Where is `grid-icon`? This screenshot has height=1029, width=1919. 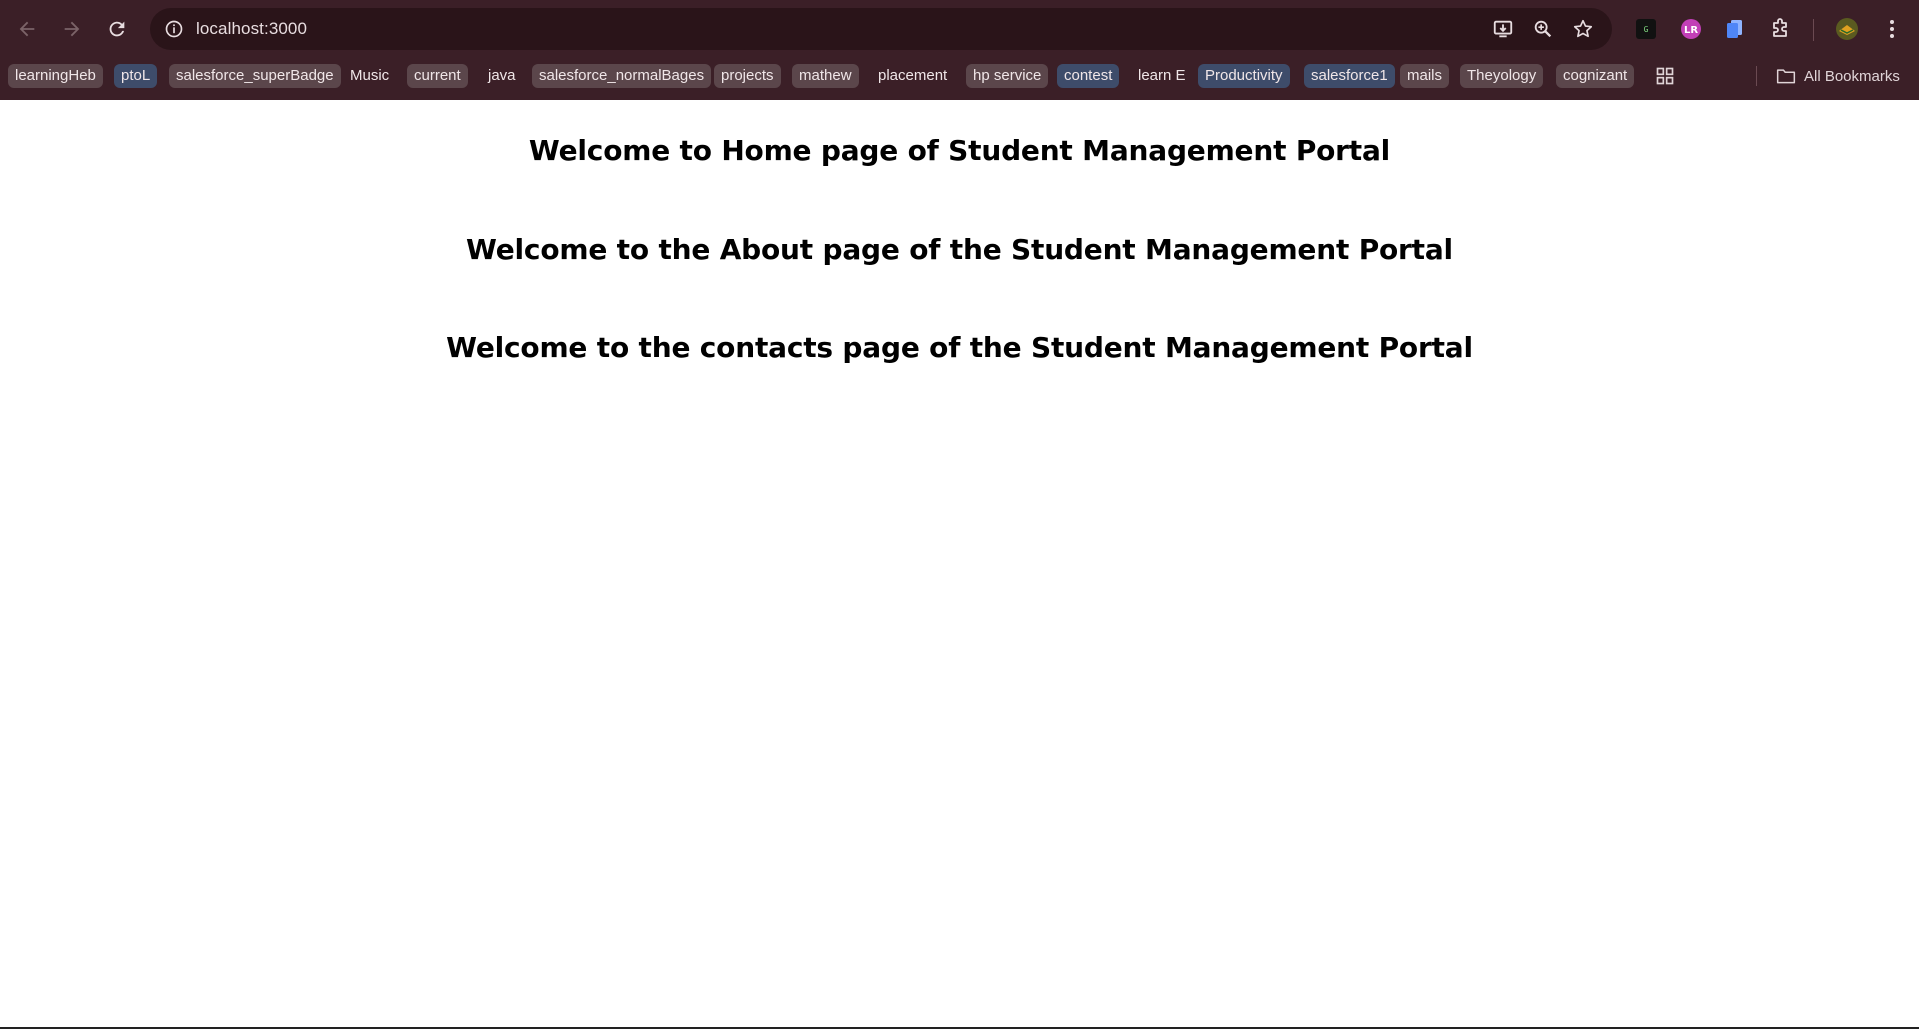
grid-icon is located at coordinates (1665, 76).